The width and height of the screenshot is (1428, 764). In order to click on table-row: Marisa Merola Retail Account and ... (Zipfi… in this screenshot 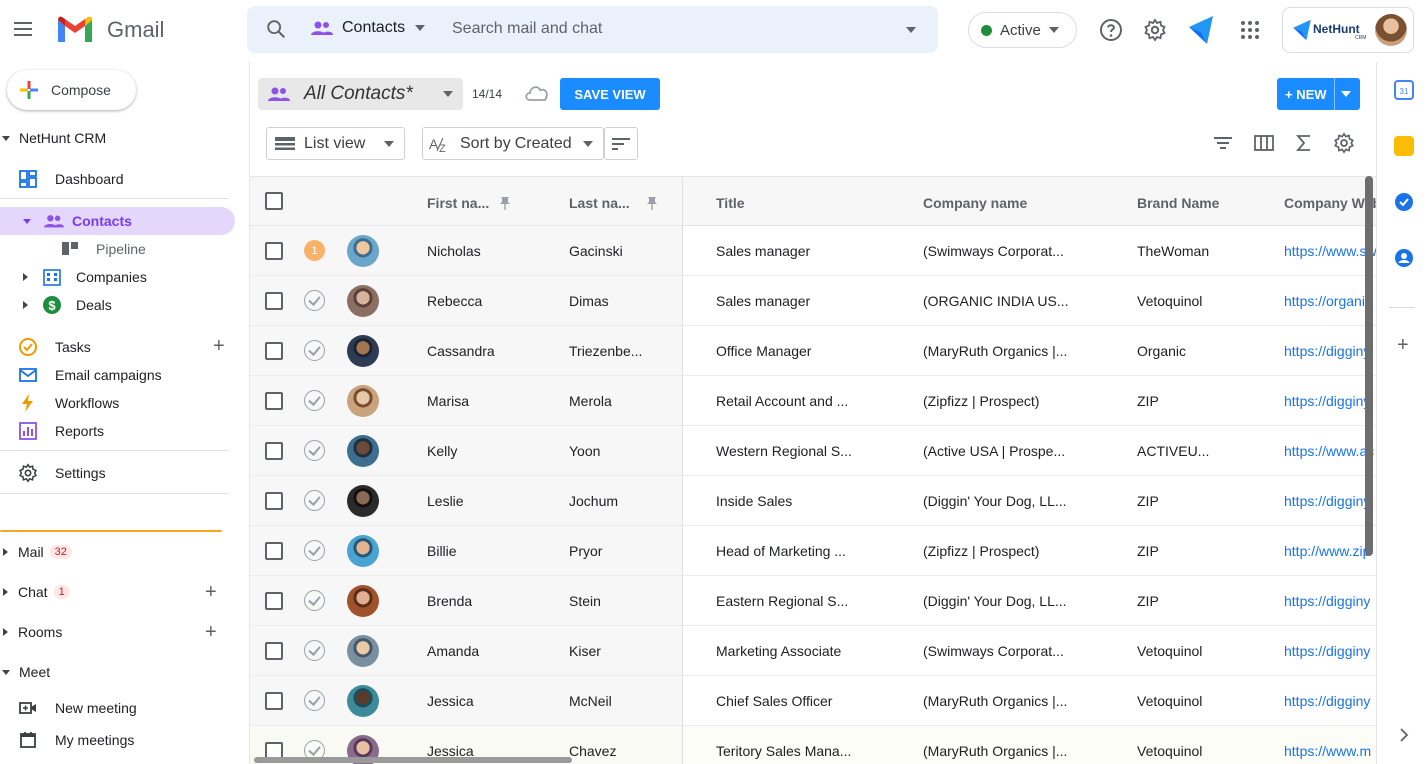, I will do `click(813, 401)`.